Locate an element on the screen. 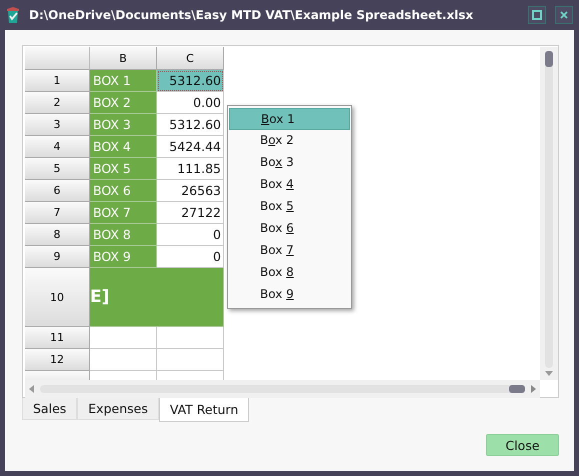  table-cell: BOX 1 is located at coordinates (123, 81).